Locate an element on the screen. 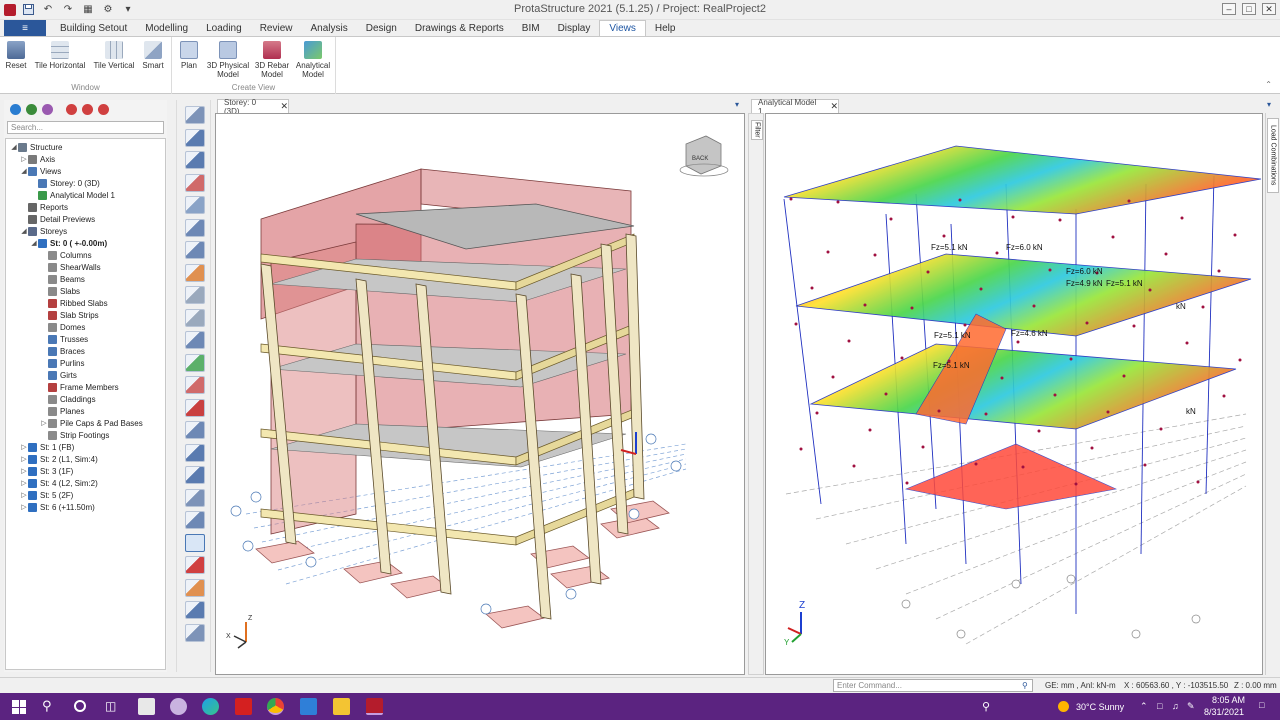  minimize-button: – is located at coordinates (1229, 9).